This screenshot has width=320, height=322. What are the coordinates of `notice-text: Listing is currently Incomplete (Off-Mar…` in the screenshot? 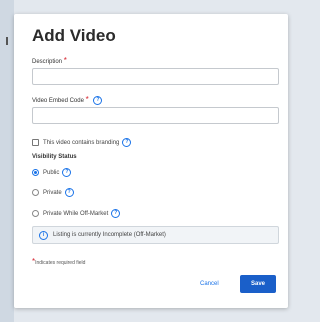 It's located at (109, 235).